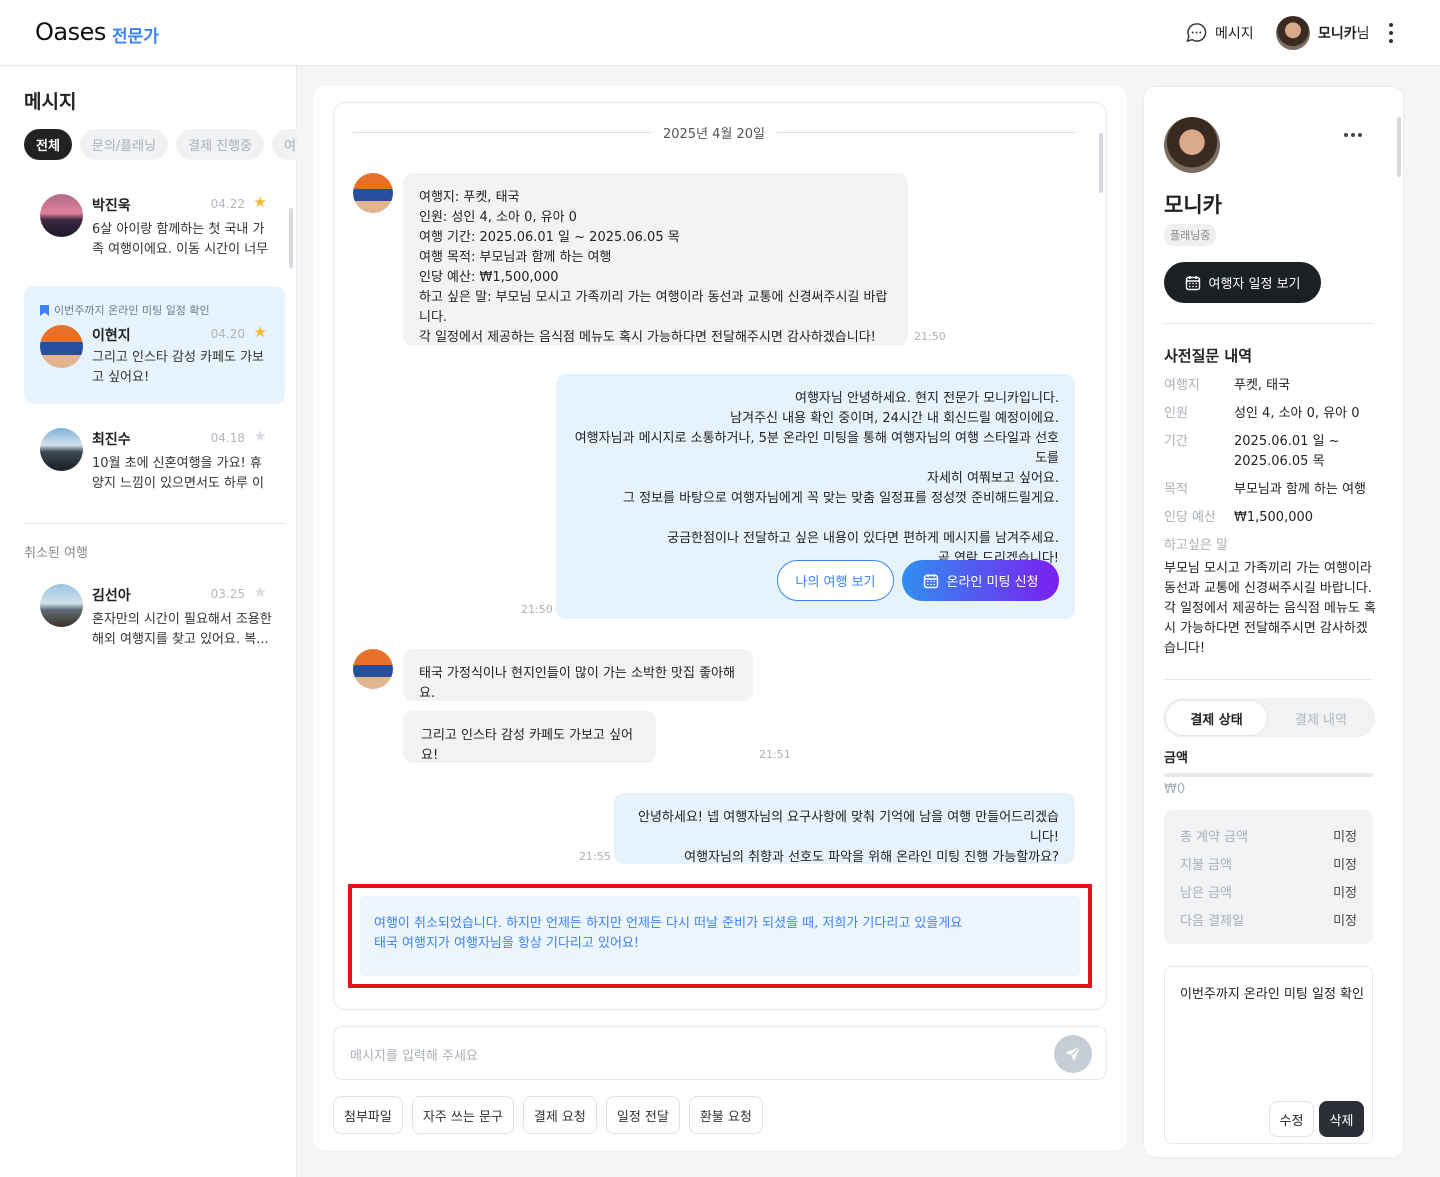  Describe the element at coordinates (135, 37) in the screenshot. I see `logo-subtitle: 전문가` at that location.